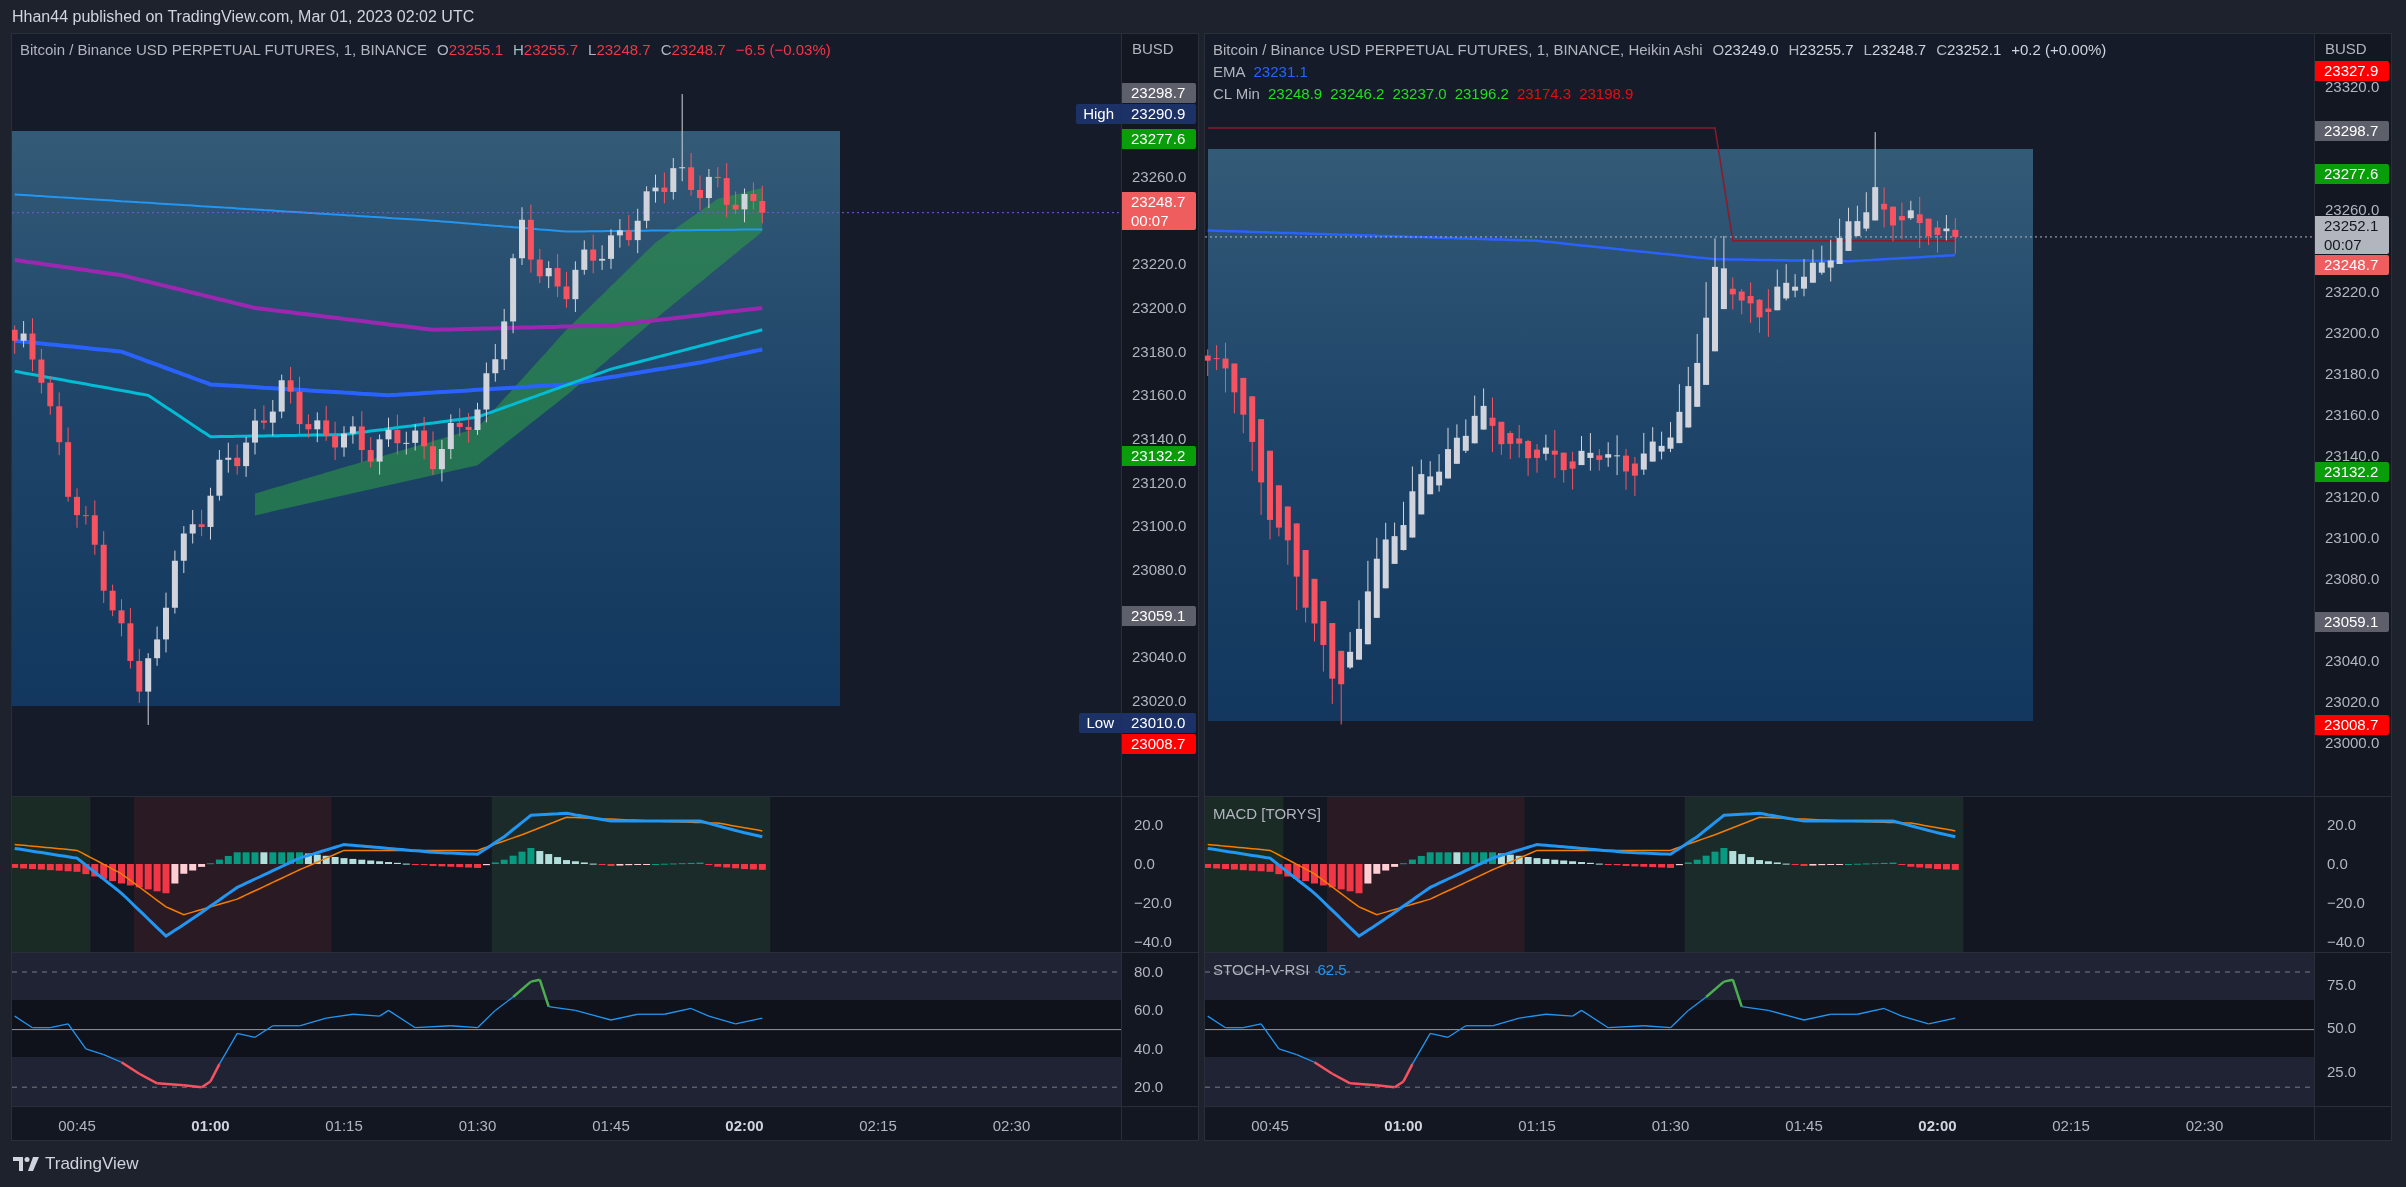 The width and height of the screenshot is (2406, 1187). Describe the element at coordinates (1481, 94) in the screenshot. I see `indicator-value: 23196.2` at that location.